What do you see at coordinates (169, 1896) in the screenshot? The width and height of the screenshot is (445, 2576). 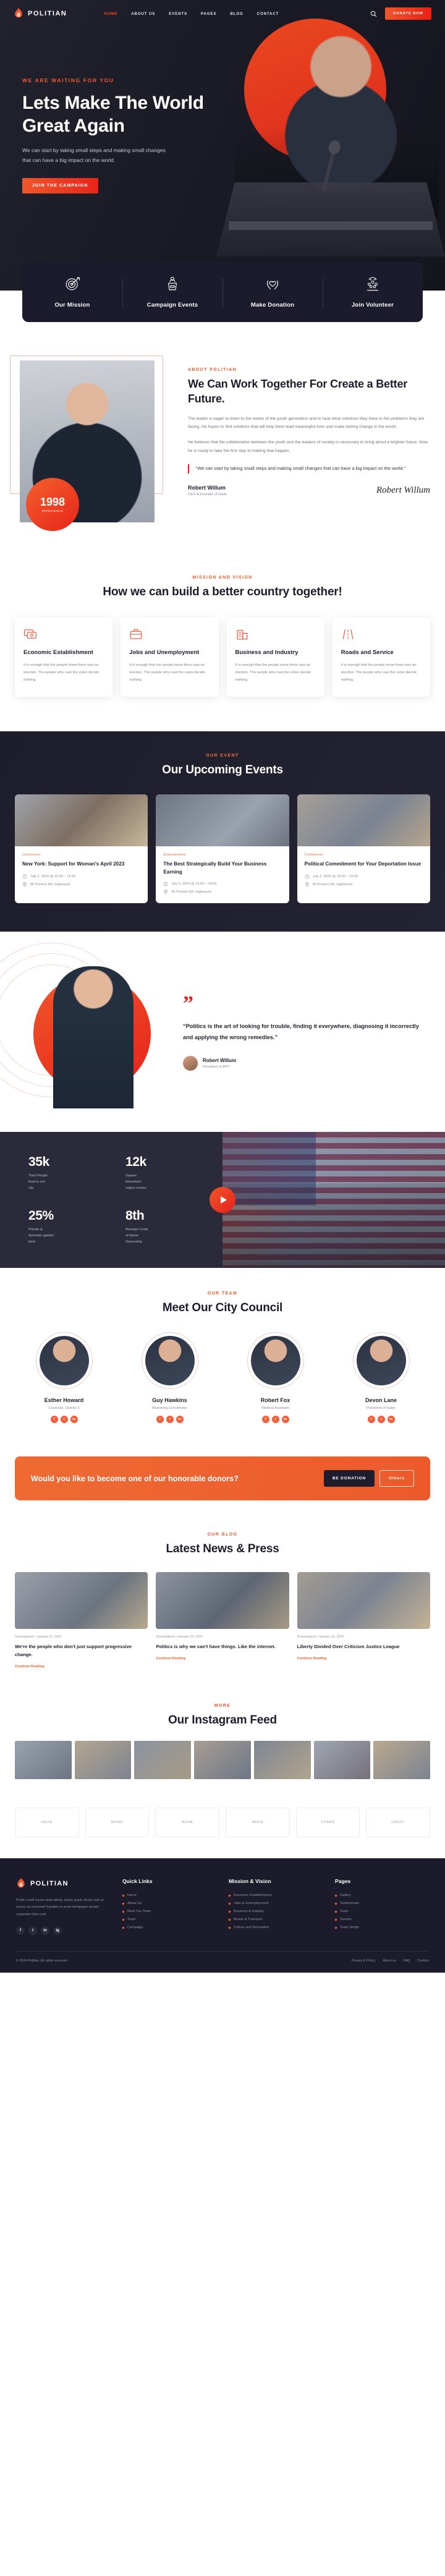 I see `footer-link: Home` at bounding box center [169, 1896].